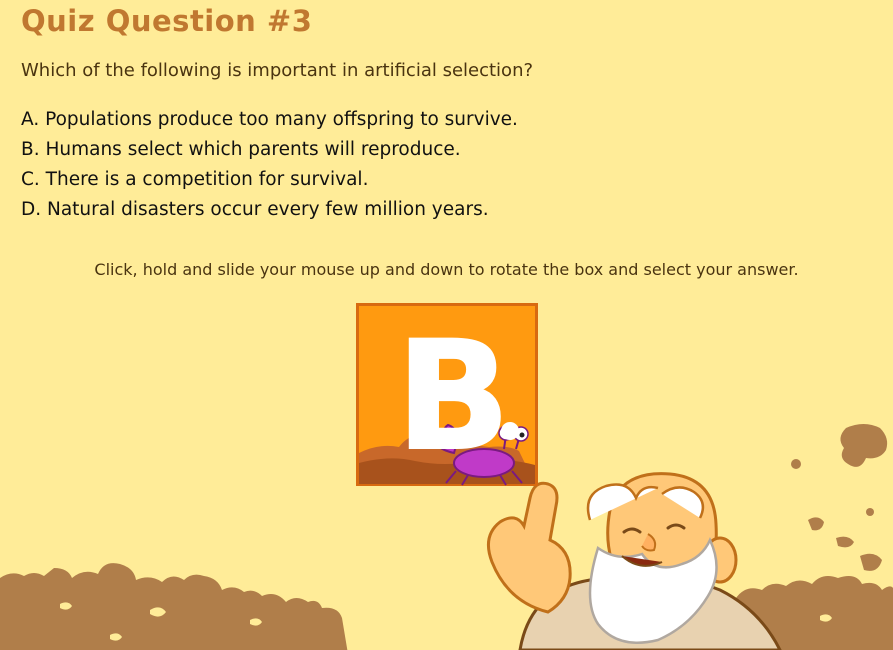 This screenshot has height=650, width=893. I want to click on dirt-clods, so click(839, 497).